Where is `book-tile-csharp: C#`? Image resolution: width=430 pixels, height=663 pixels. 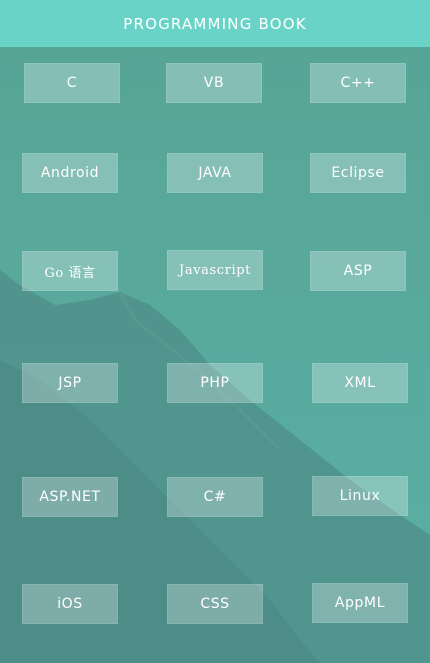 book-tile-csharp: C# is located at coordinates (215, 497).